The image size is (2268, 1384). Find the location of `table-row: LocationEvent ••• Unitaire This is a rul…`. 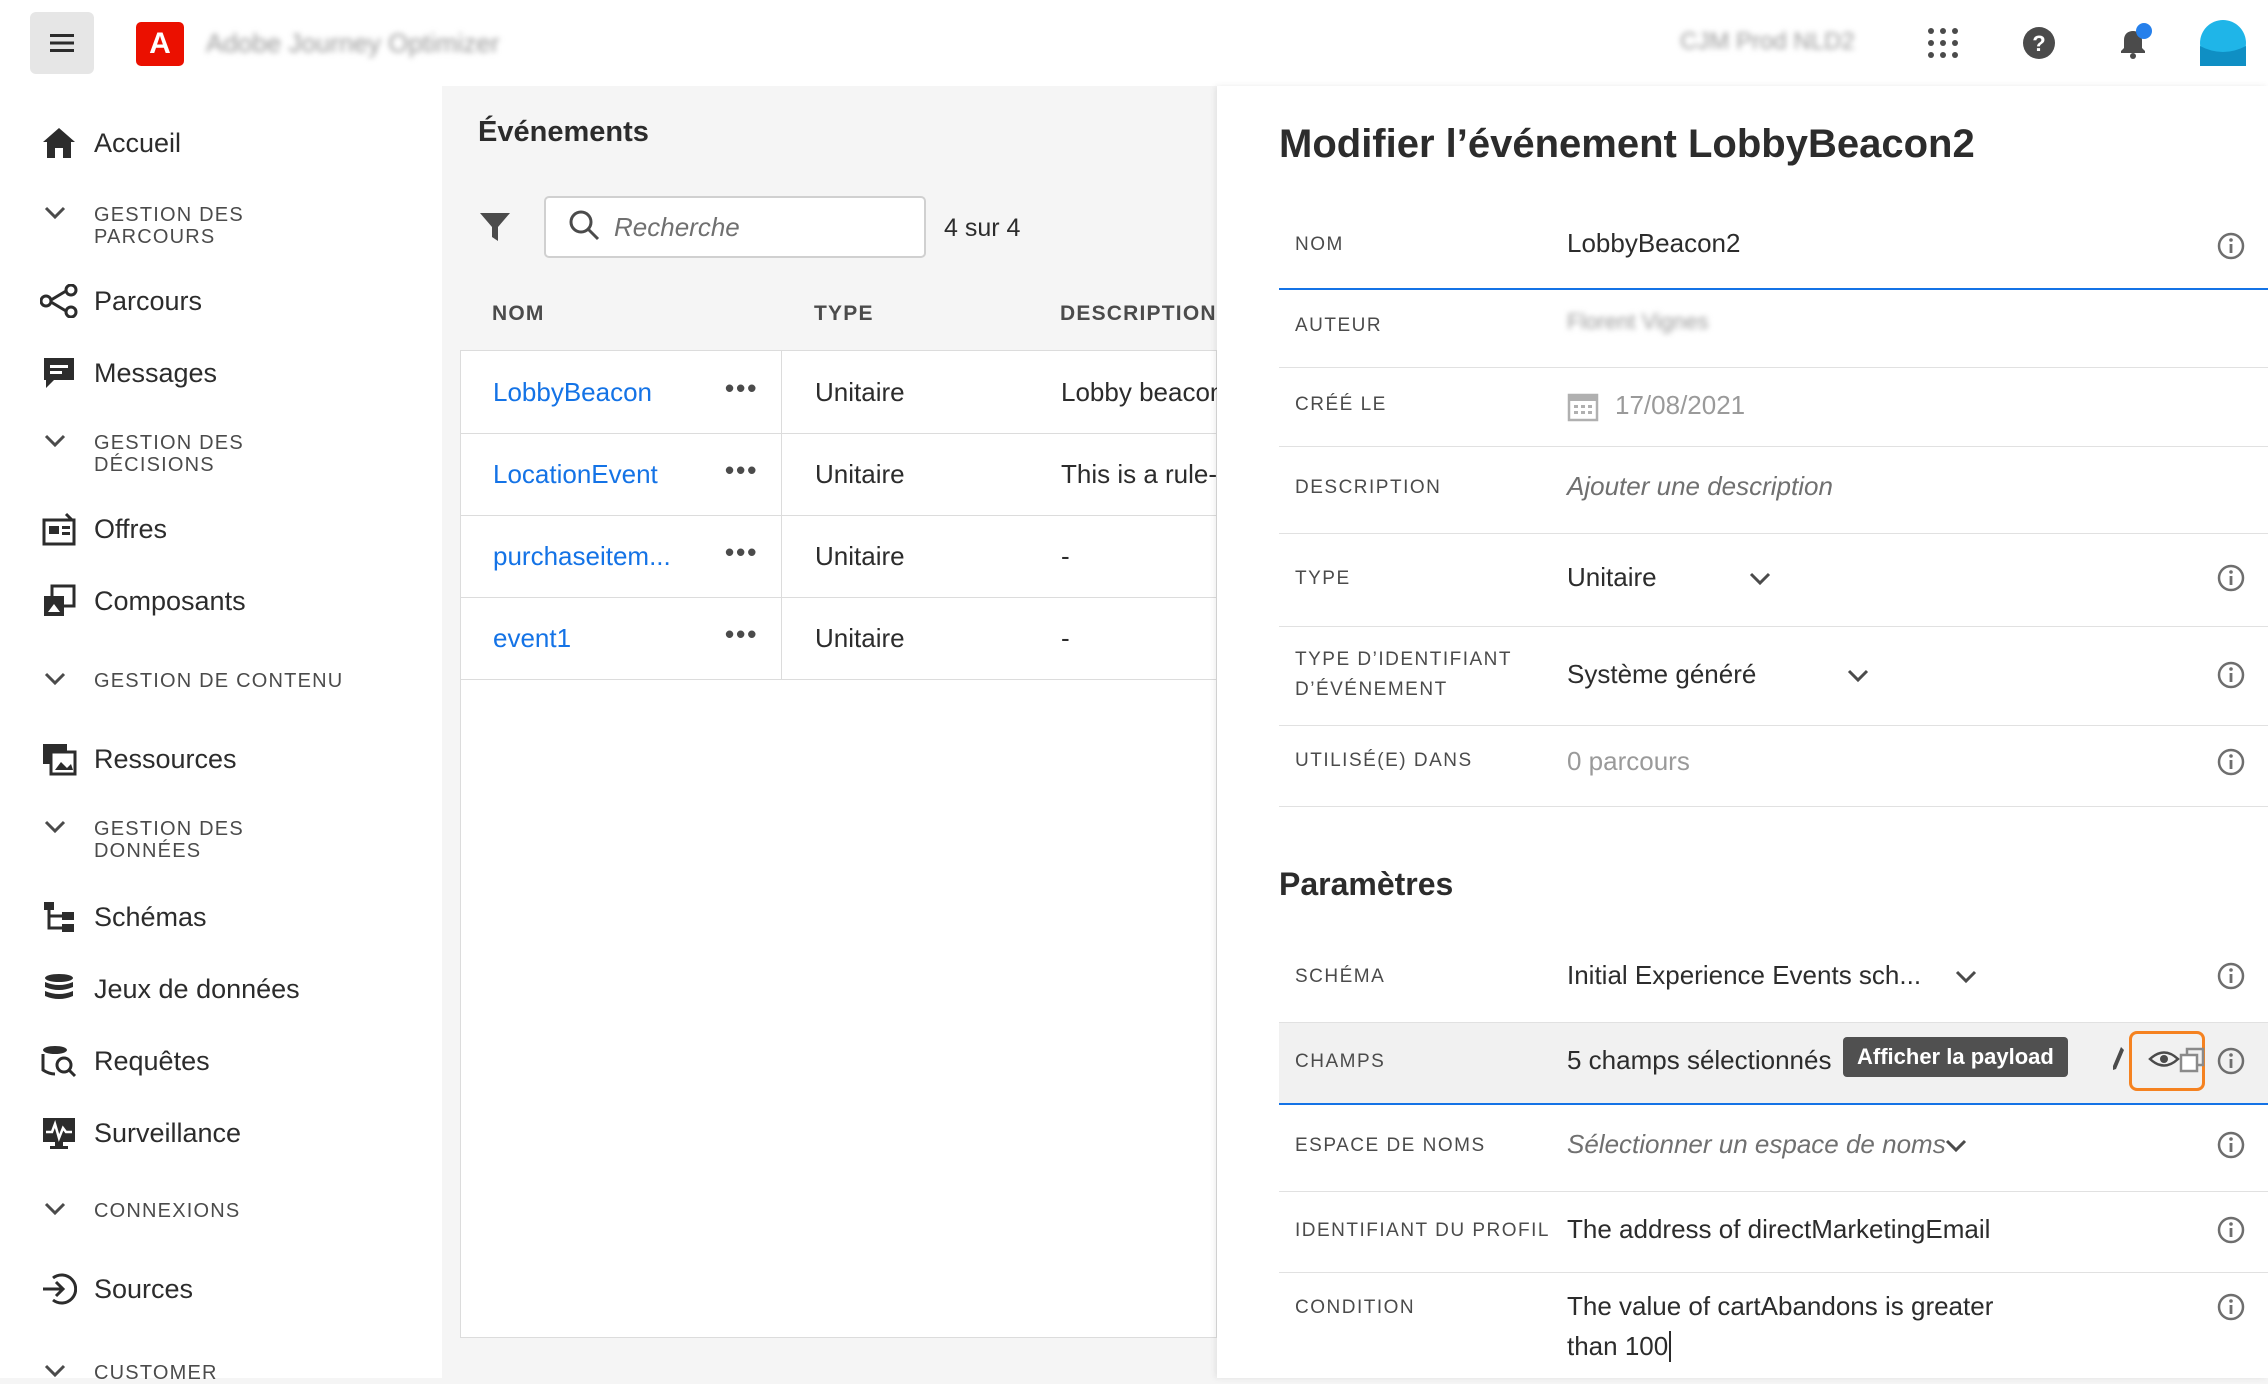

table-row: LocationEvent ••• Unitaire This is a rul… is located at coordinates (846, 474).